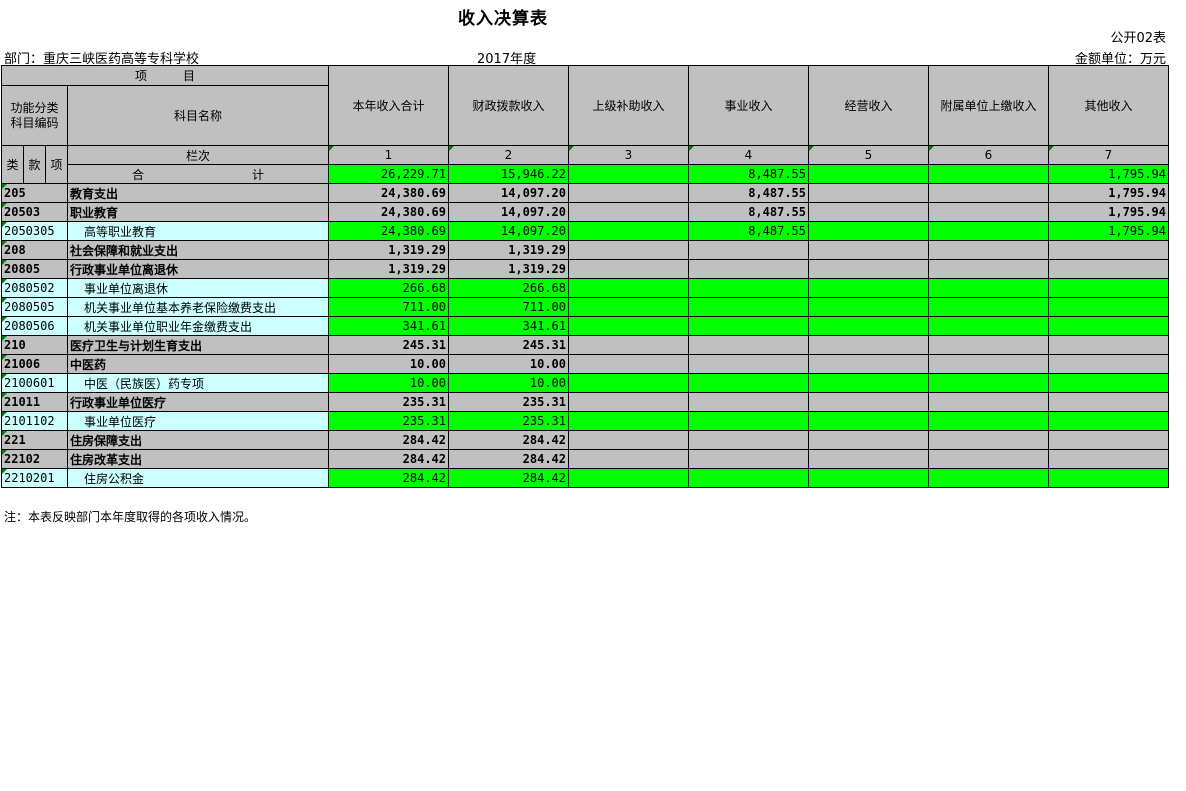  Describe the element at coordinates (585, 421) in the screenshot. I see `table-row: 2101102 事业单位医疗 235.31 235.31` at that location.